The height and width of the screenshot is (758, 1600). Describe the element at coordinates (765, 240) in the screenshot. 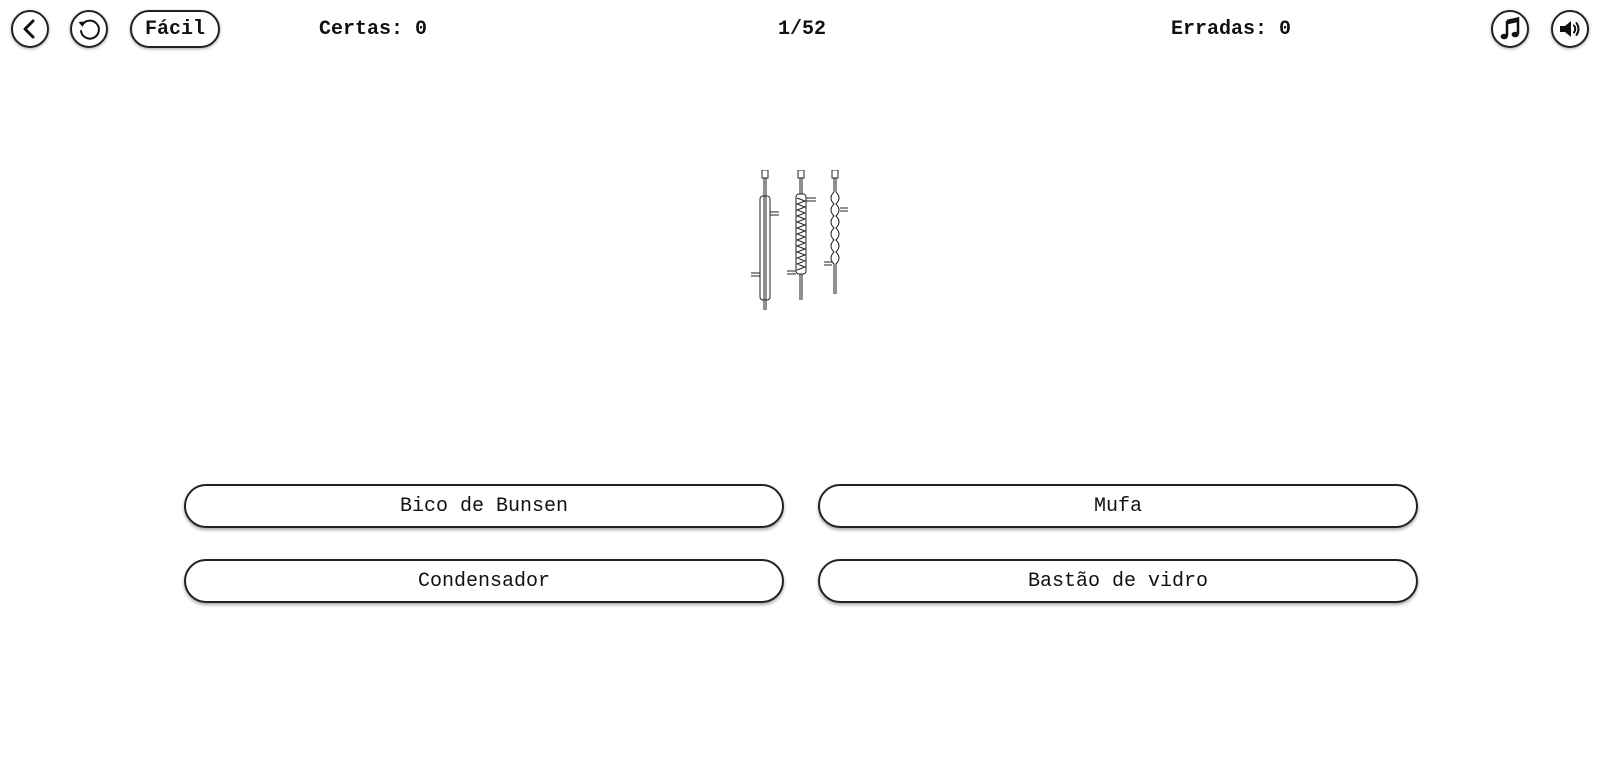

I see `liebig-condenser-drawing` at that location.